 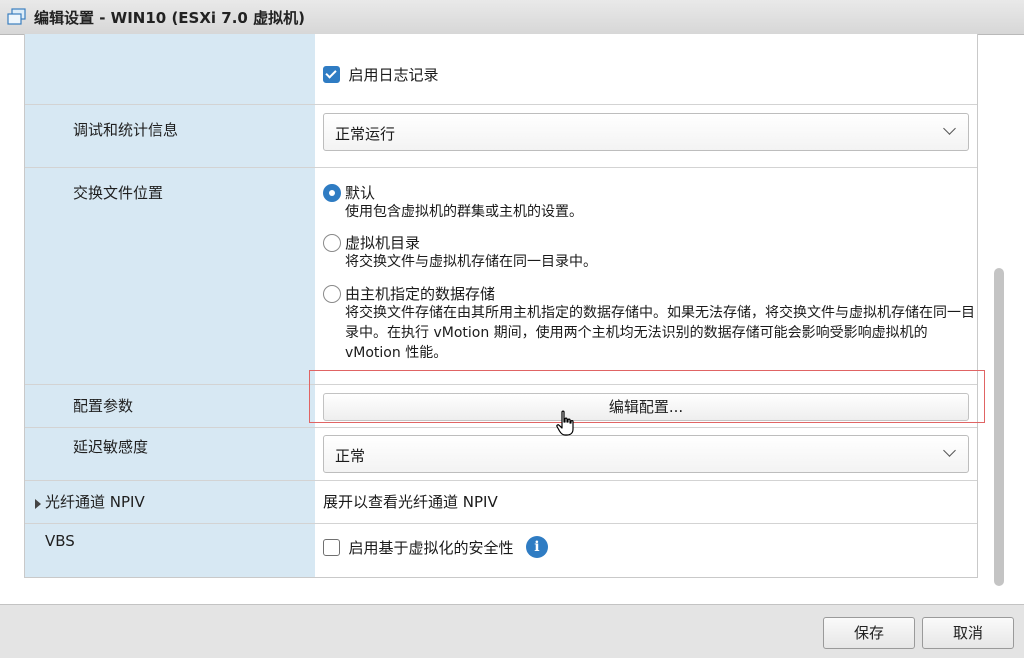 I want to click on footer-bar: 保存 取消, so click(x=512, y=631).